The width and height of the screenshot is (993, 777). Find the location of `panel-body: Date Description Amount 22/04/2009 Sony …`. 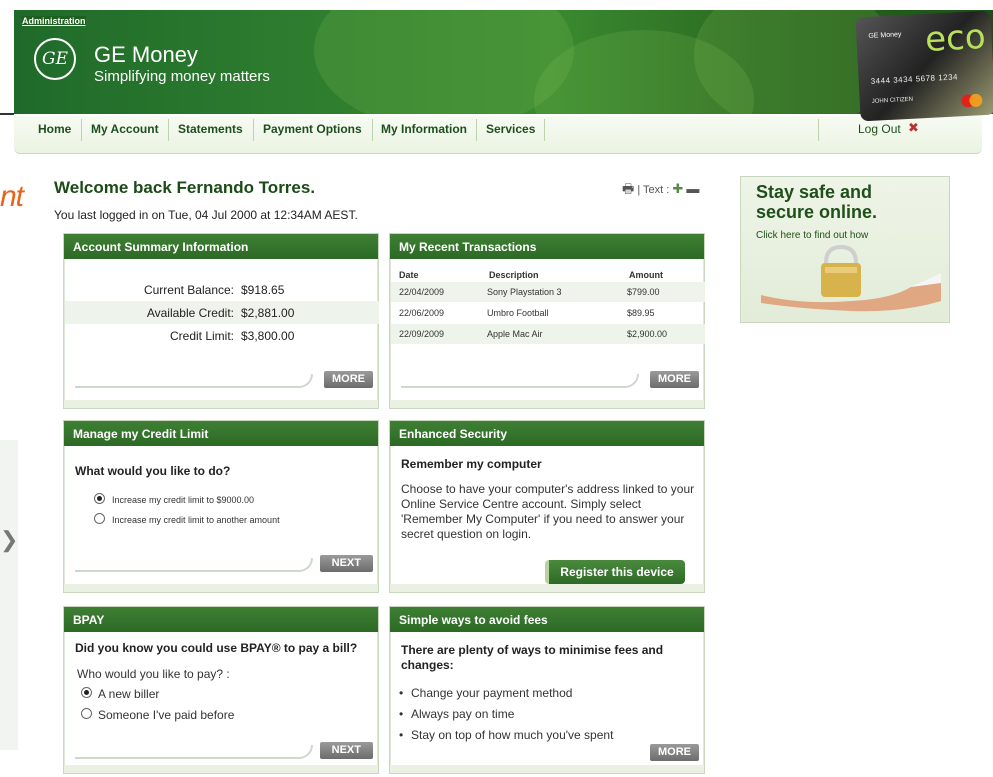

panel-body: Date Description Amount 22/04/2009 Sony … is located at coordinates (547, 329).